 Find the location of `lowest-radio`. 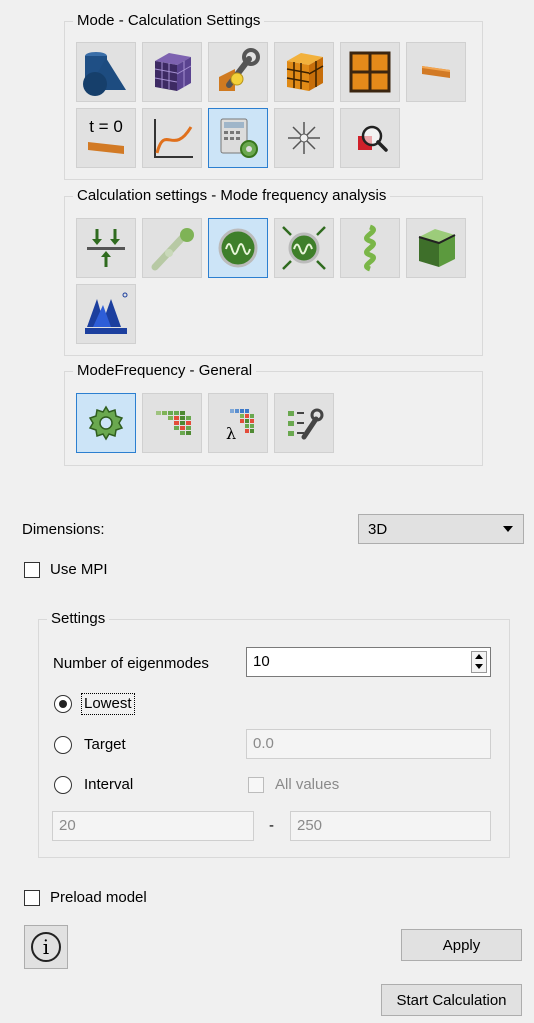

lowest-radio is located at coordinates (63, 704).